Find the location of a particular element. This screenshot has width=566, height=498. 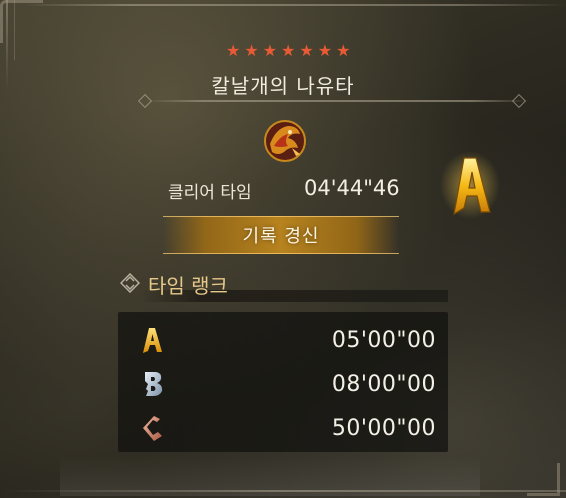

record-updated-label: 기록 경신 is located at coordinates (281, 236).